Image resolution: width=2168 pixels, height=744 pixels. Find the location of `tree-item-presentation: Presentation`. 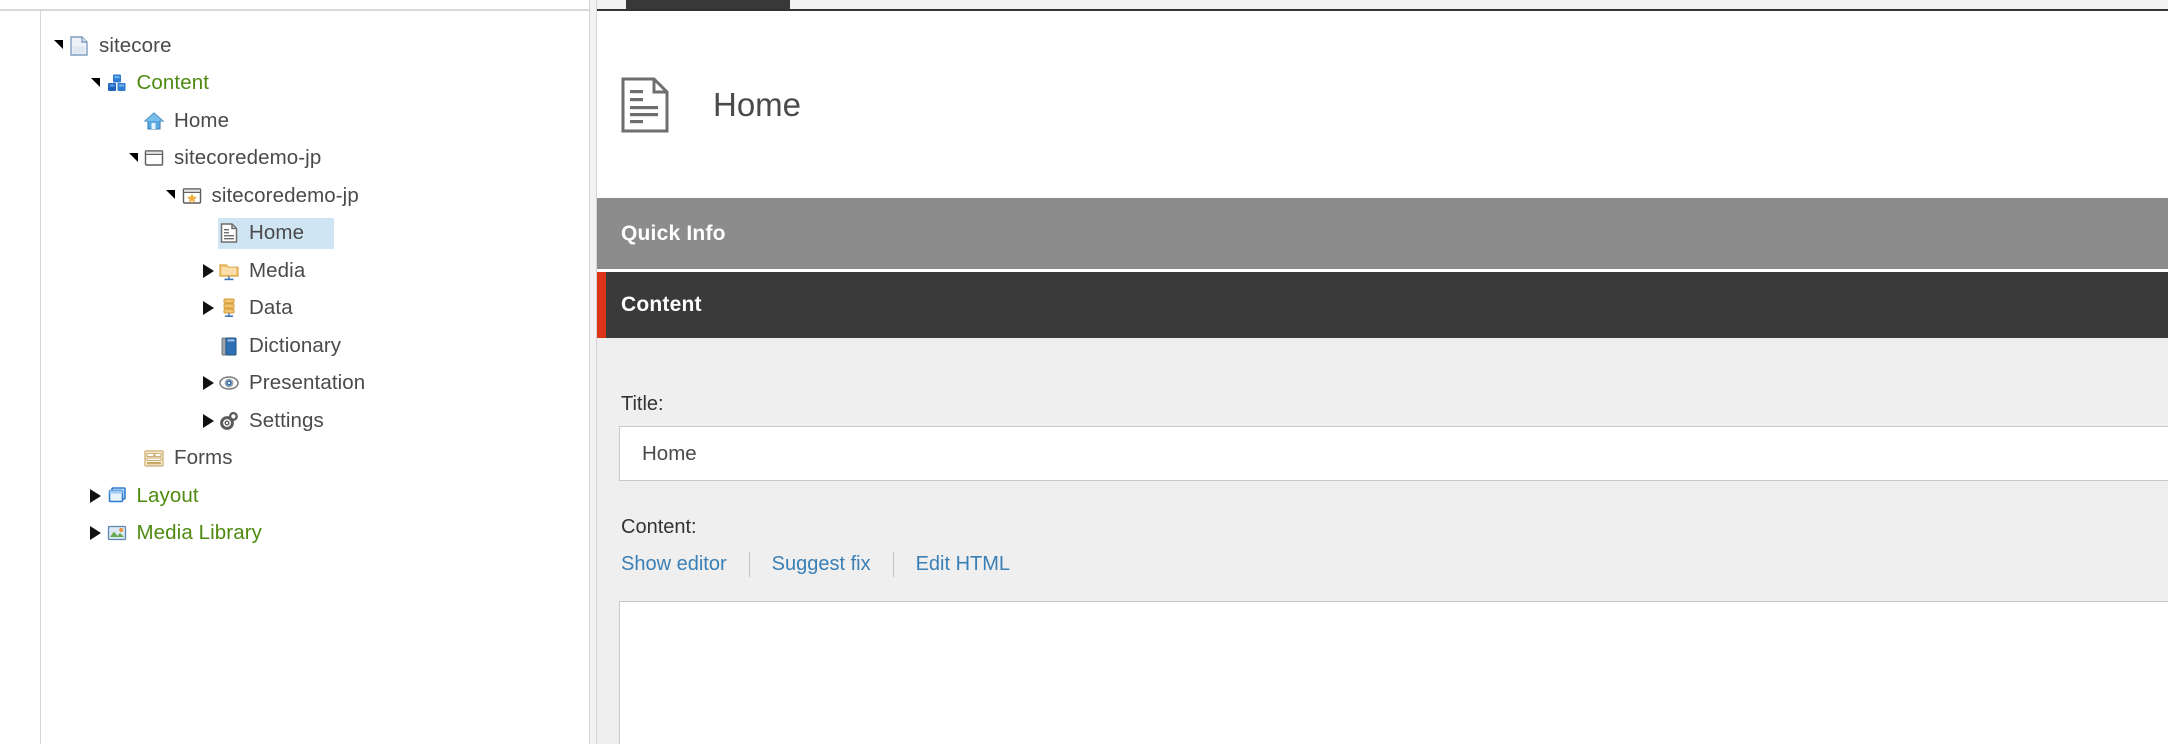

tree-item-presentation: Presentation is located at coordinates (281, 384).